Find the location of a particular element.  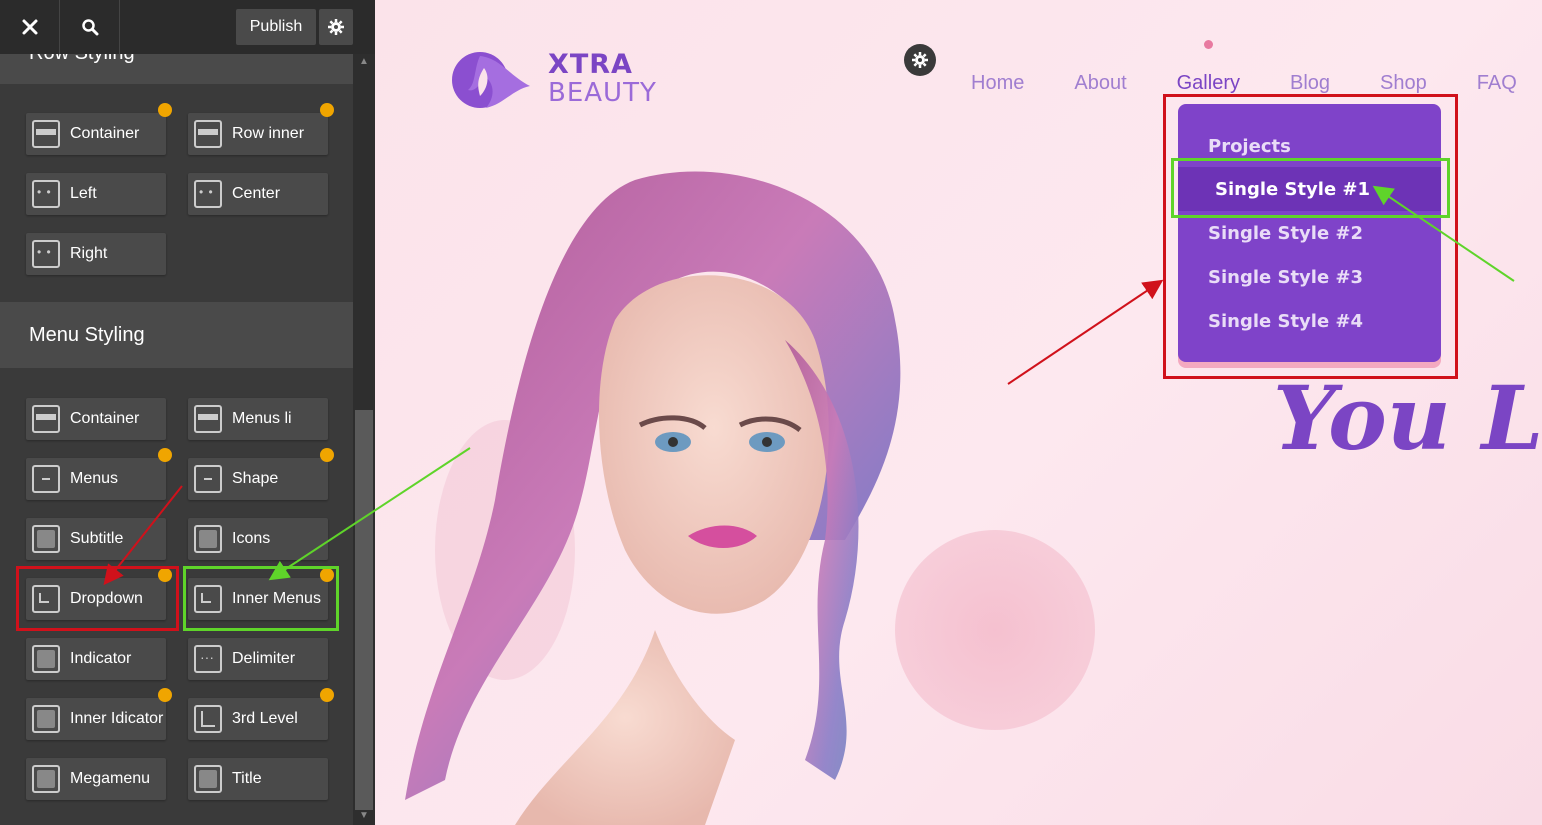

tile-menu-container: Container is located at coordinates (96, 419).